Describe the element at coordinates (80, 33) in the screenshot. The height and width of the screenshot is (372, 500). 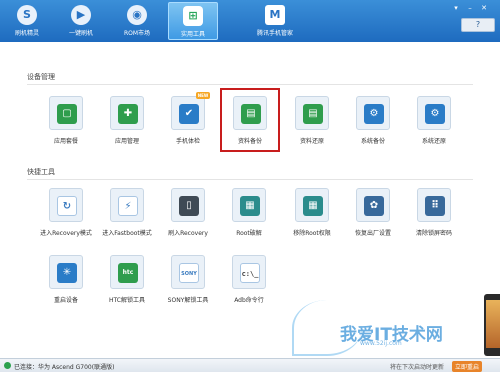
I see `nav-label: 一键刷机` at that location.